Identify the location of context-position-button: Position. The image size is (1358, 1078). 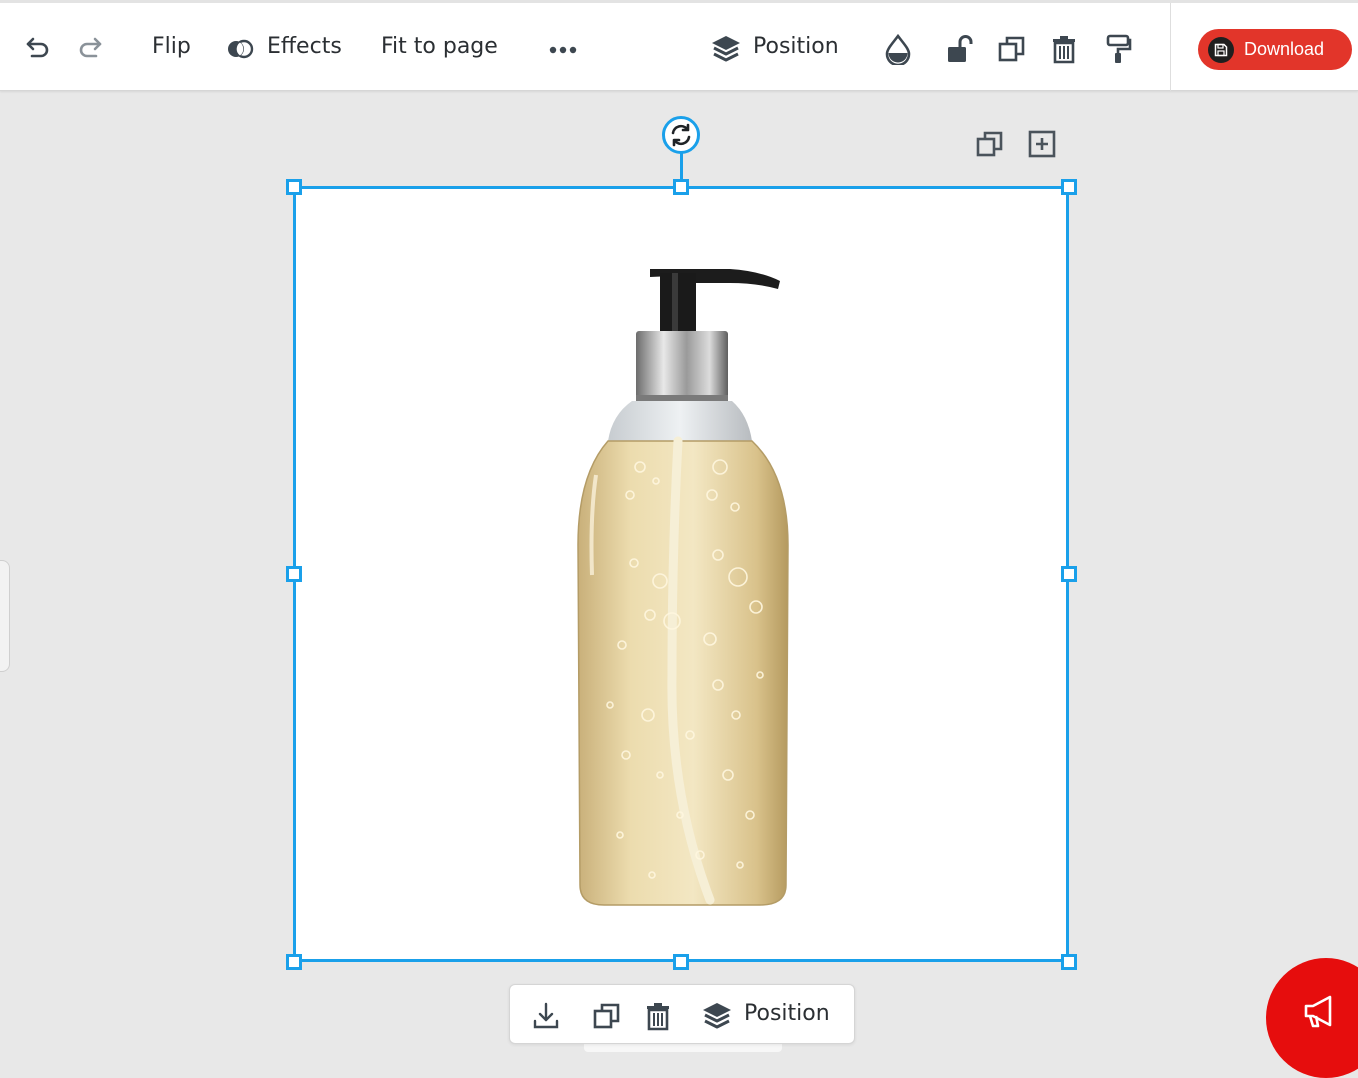
(787, 1014).